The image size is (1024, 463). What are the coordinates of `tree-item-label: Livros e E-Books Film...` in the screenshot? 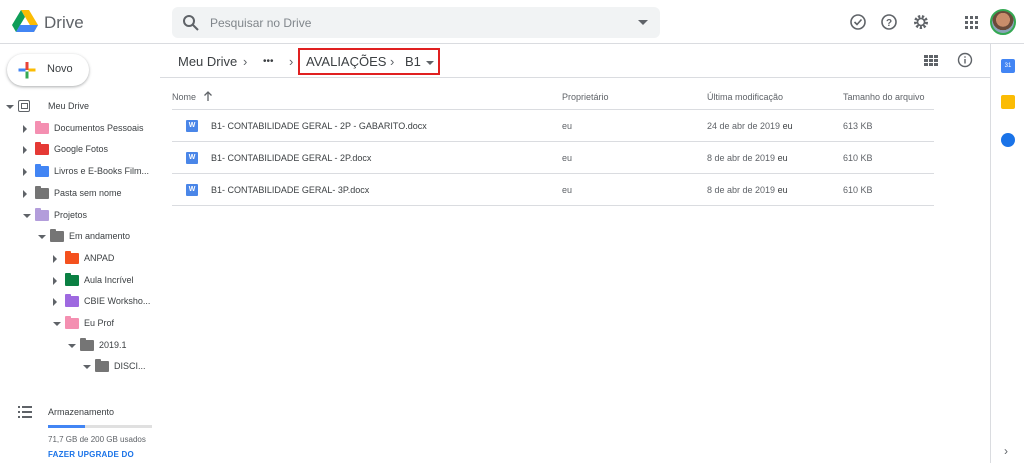 It's located at (102, 171).